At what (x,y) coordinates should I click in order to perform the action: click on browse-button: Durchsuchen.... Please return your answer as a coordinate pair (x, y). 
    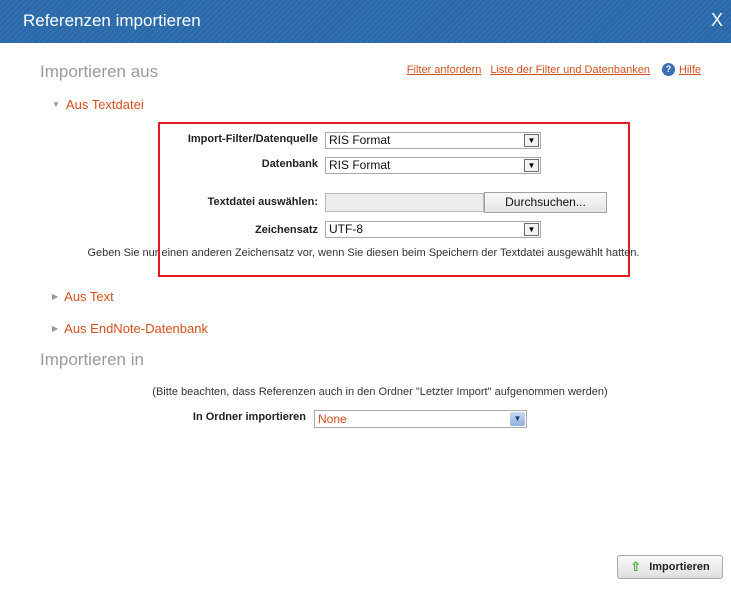
    Looking at the image, I should click on (545, 202).